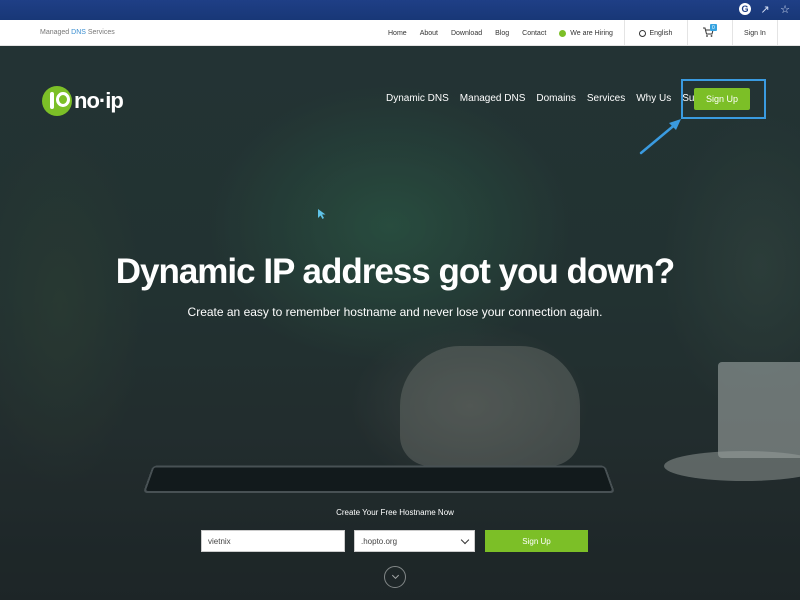  What do you see at coordinates (273, 541) in the screenshot?
I see `hostname-input` at bounding box center [273, 541].